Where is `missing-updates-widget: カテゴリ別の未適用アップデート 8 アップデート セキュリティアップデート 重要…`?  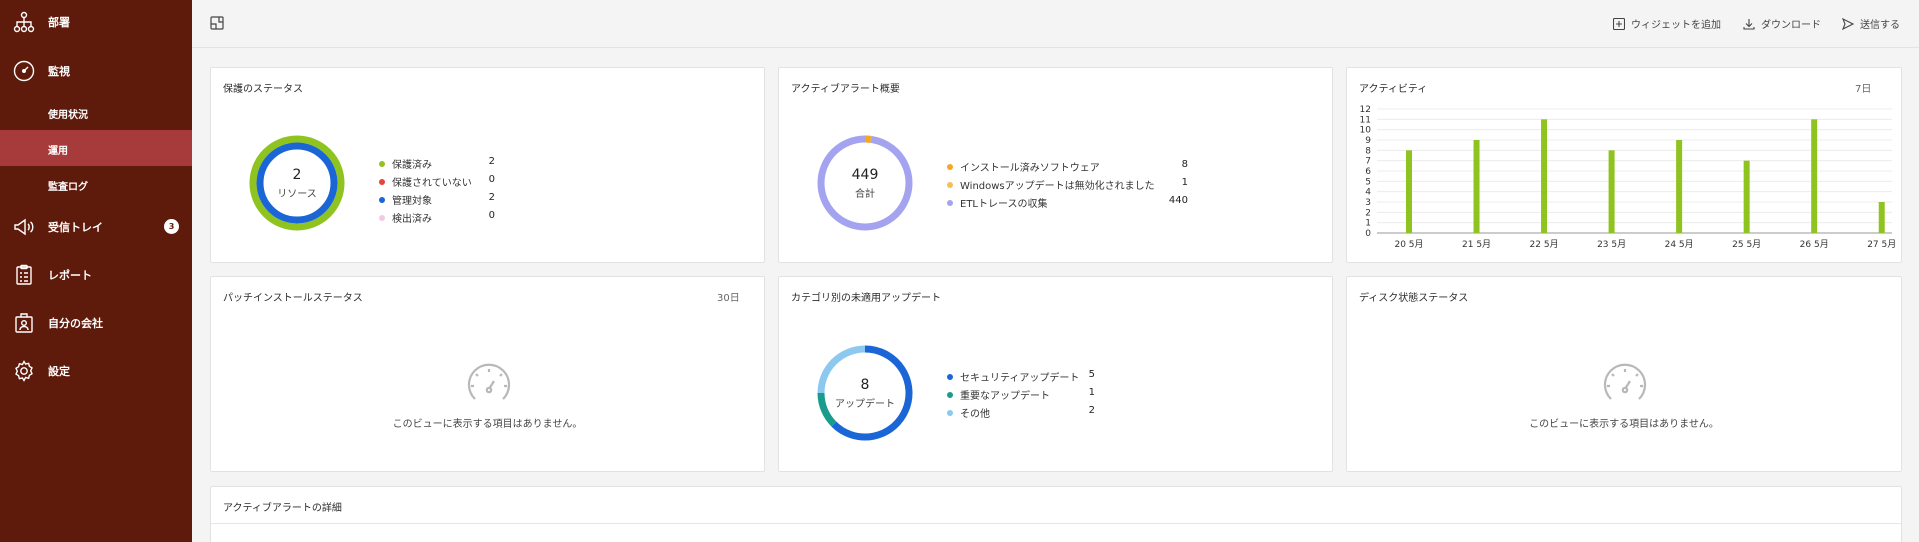 missing-updates-widget: カテゴリ別の未適用アップデート 8 アップデート セキュリティアップデート 重要… is located at coordinates (1055, 374).